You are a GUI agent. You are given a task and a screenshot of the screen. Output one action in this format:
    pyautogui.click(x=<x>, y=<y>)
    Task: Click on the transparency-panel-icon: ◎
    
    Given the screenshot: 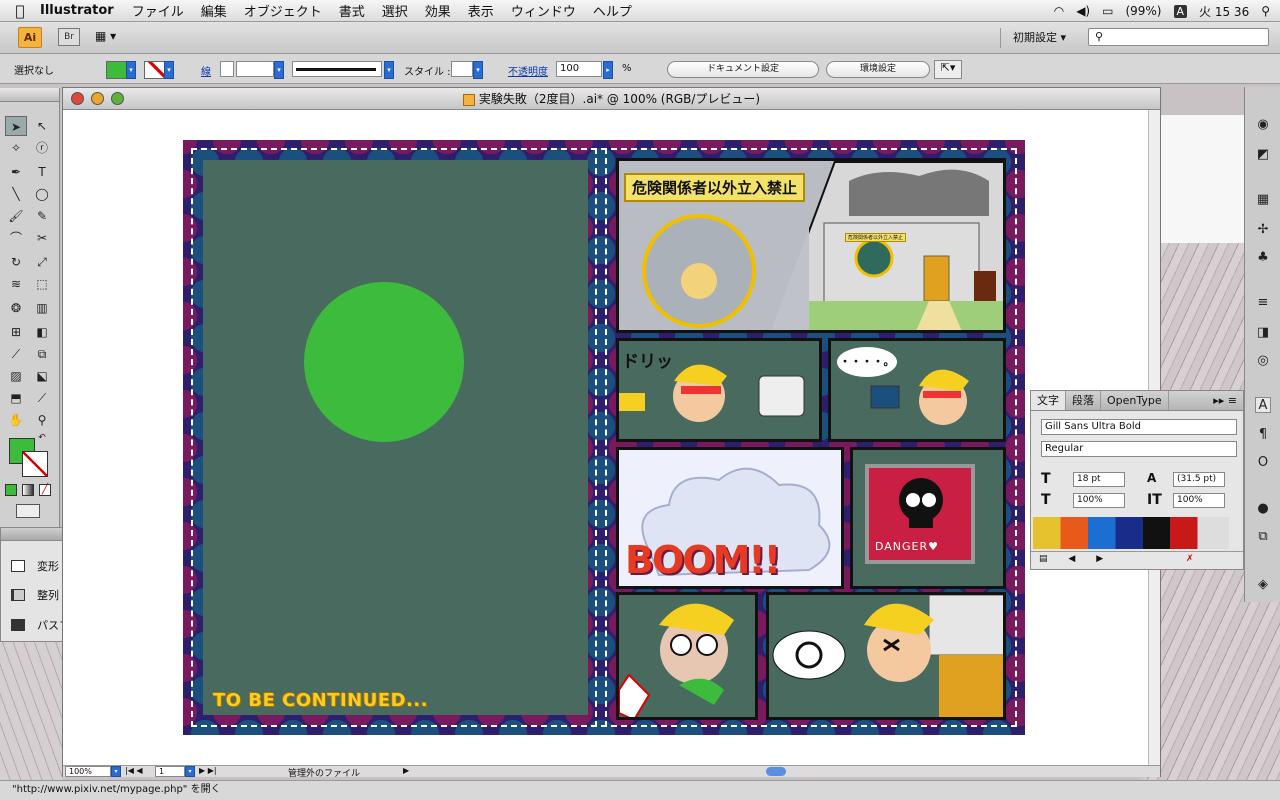 What is the action you would take?
    pyautogui.click(x=1263, y=361)
    